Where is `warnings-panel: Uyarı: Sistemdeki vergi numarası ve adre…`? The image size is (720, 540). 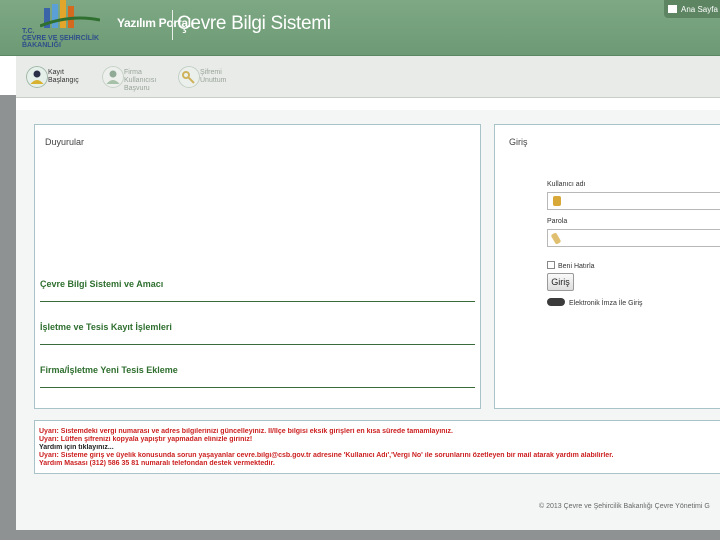 warnings-panel: Uyarı: Sistemdeki vergi numarası ve adre… is located at coordinates (377, 447).